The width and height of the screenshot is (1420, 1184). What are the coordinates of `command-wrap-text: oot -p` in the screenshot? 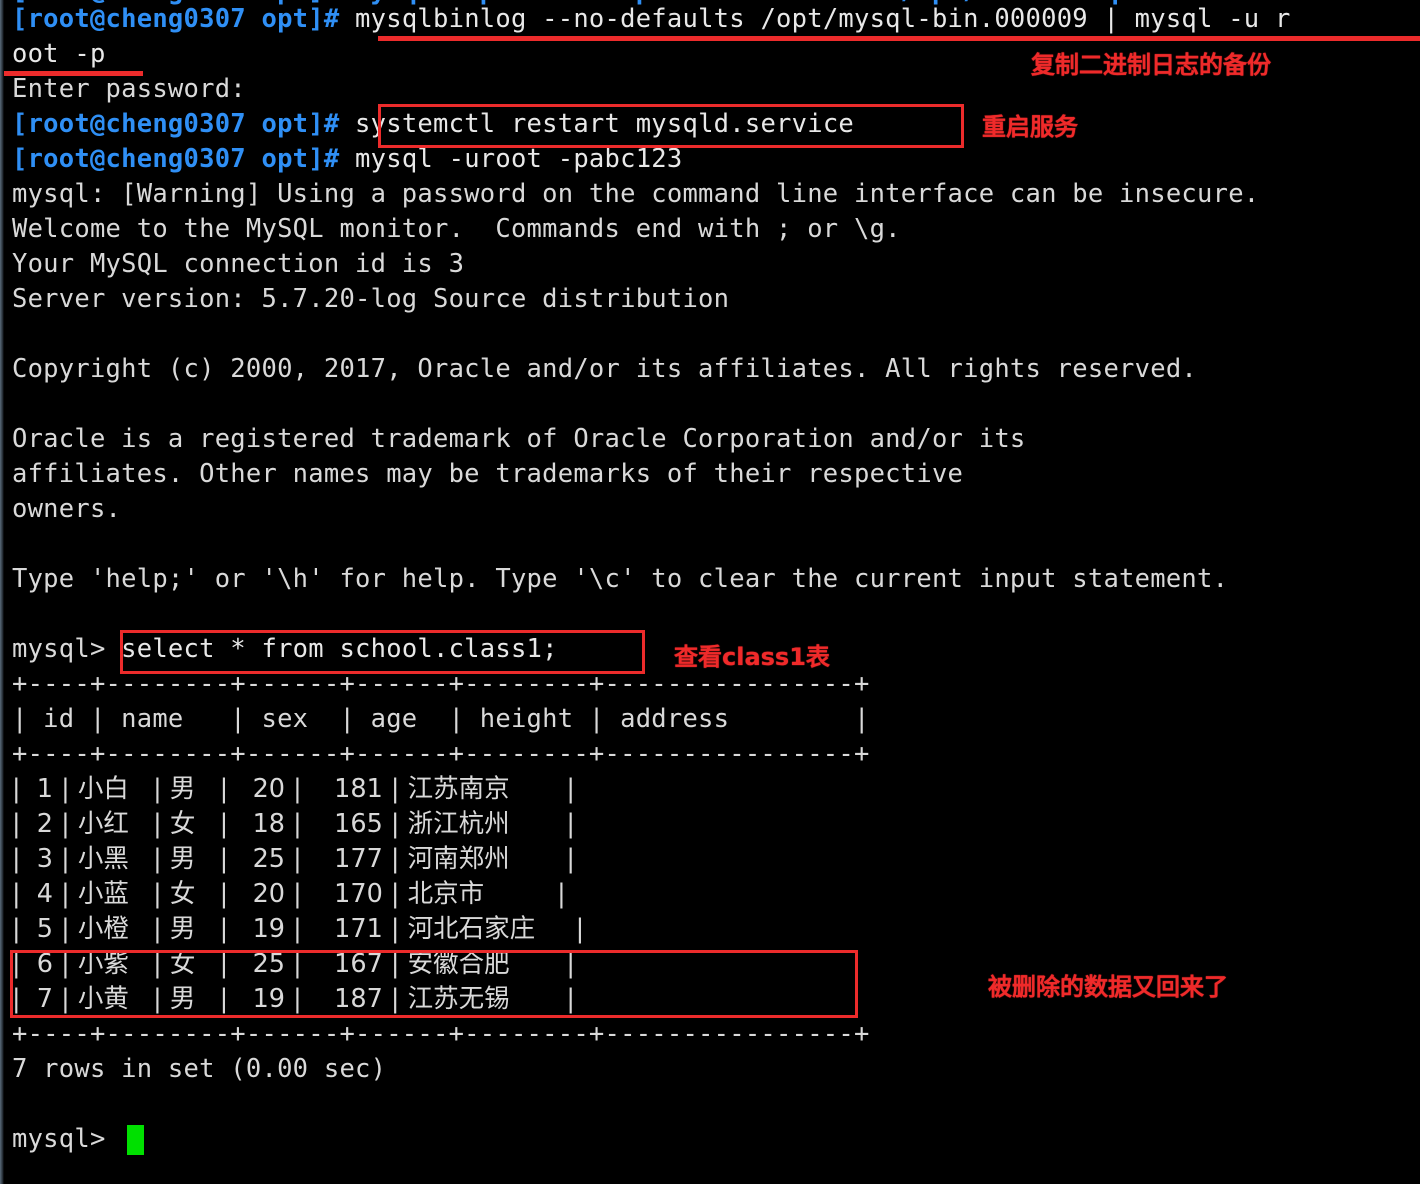 It's located at (59, 54).